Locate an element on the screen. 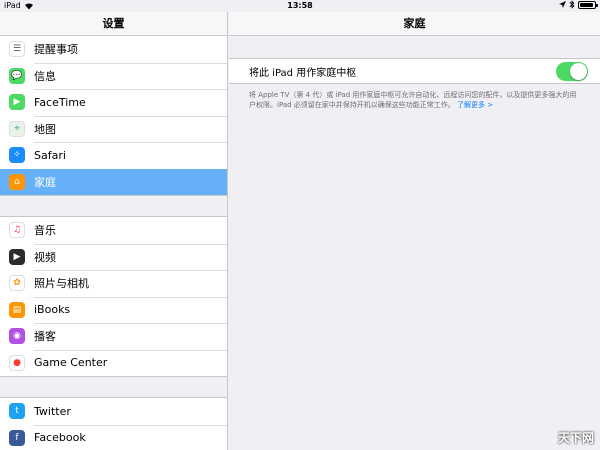 This screenshot has height=450, width=600. ibooks-icon: ▤ is located at coordinates (17, 309).